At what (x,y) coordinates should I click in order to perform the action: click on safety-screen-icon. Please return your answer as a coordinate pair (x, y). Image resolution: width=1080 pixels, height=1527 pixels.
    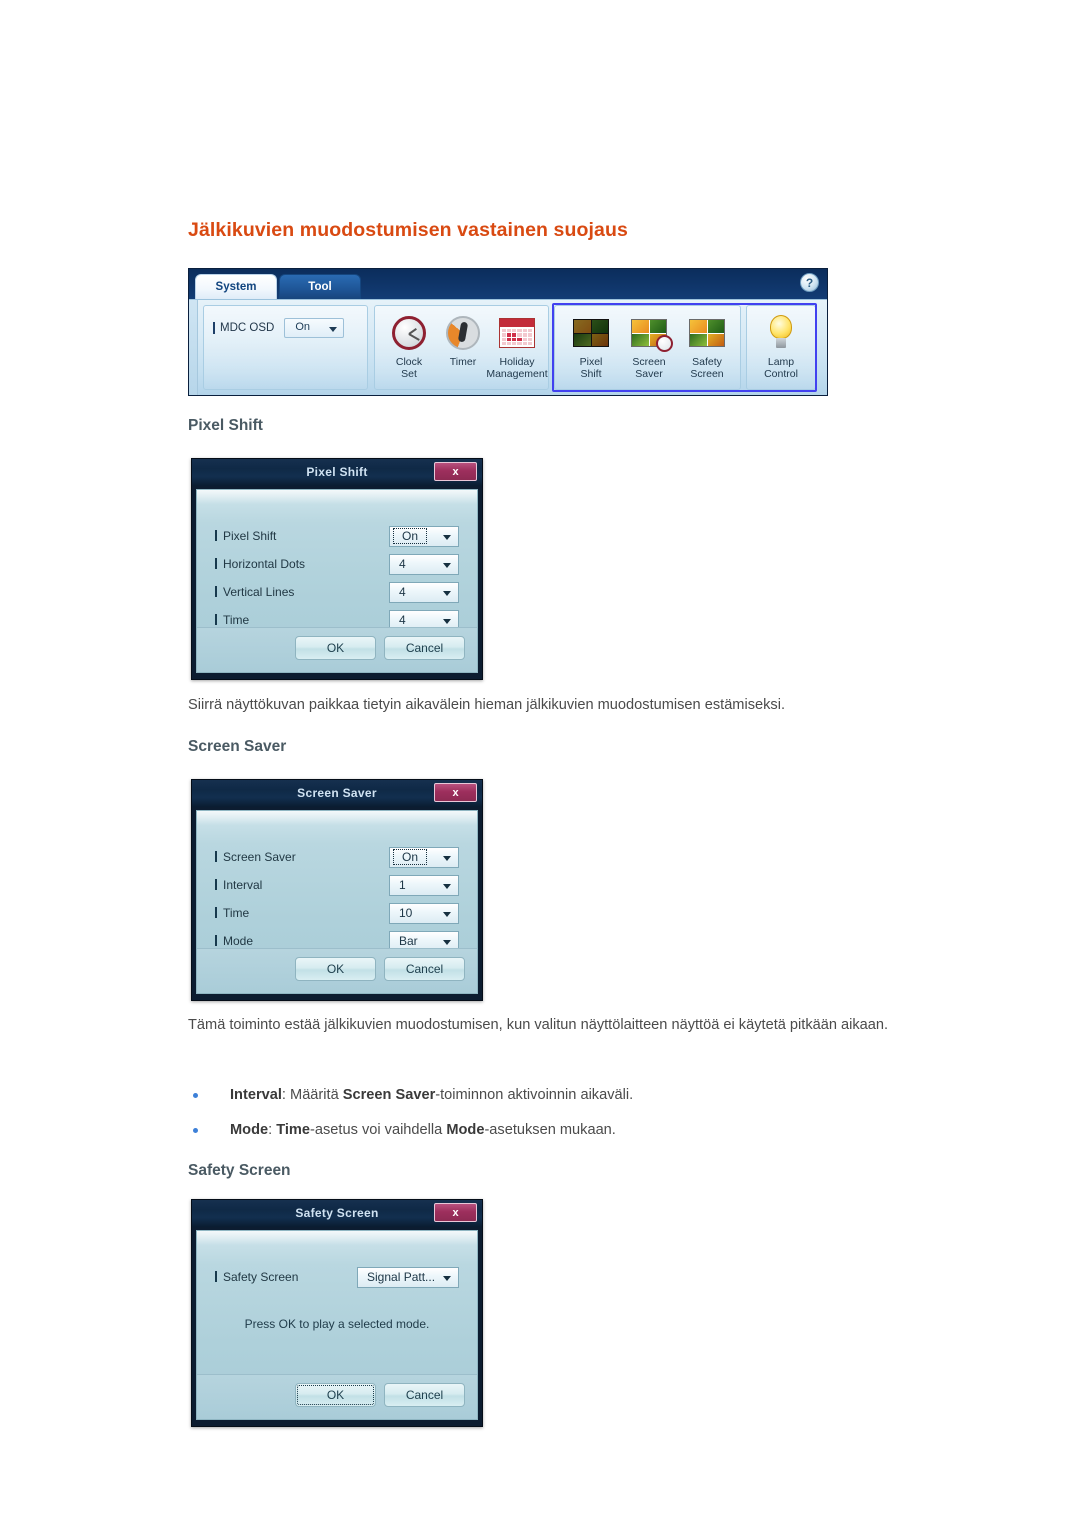
    Looking at the image, I should click on (707, 333).